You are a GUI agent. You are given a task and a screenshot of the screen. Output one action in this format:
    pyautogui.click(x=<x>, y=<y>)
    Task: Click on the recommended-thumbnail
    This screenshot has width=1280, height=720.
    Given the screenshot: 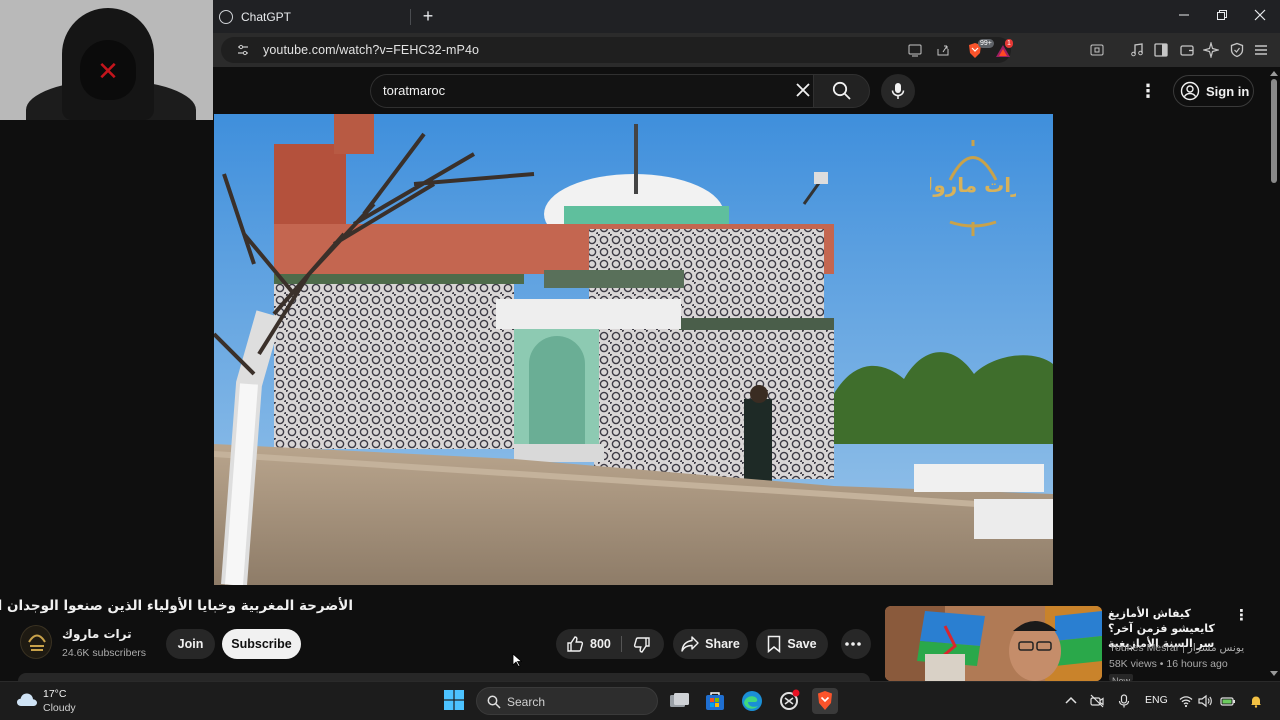 What is the action you would take?
    pyautogui.click(x=993, y=643)
    